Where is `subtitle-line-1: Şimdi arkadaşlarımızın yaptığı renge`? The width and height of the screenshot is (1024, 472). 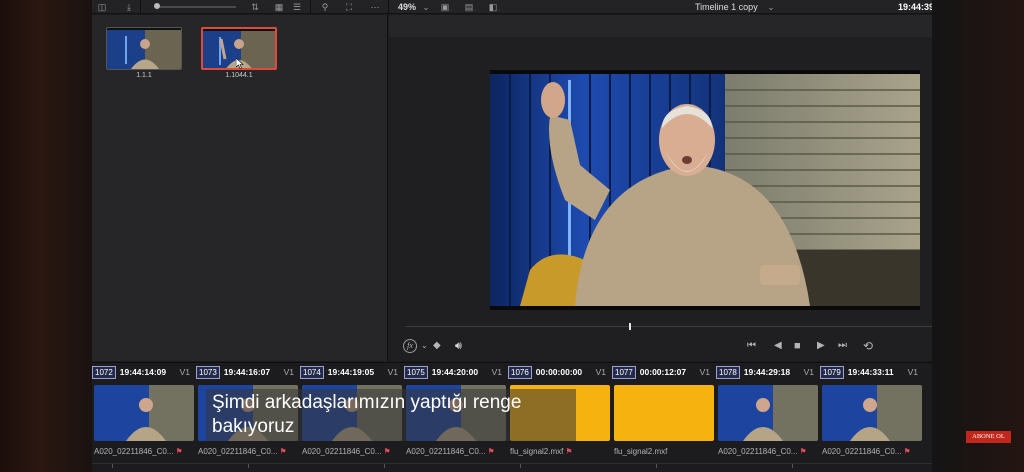
subtitle-line-1: Şimdi arkadaşlarımızın yaptığı renge is located at coordinates (367, 402).